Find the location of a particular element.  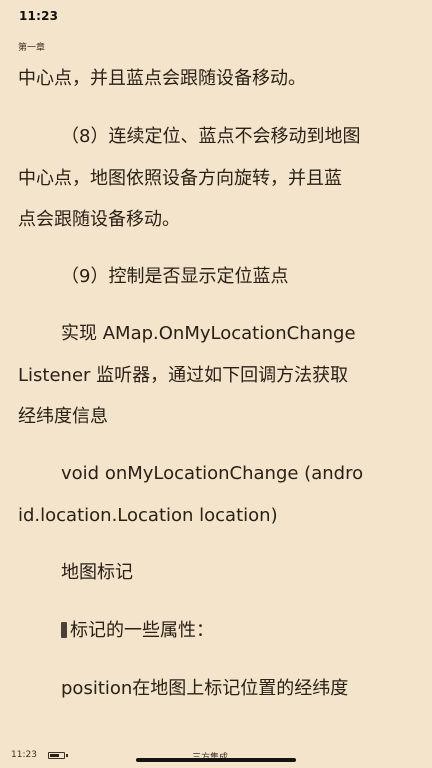

battery-tip is located at coordinates (67, 755).